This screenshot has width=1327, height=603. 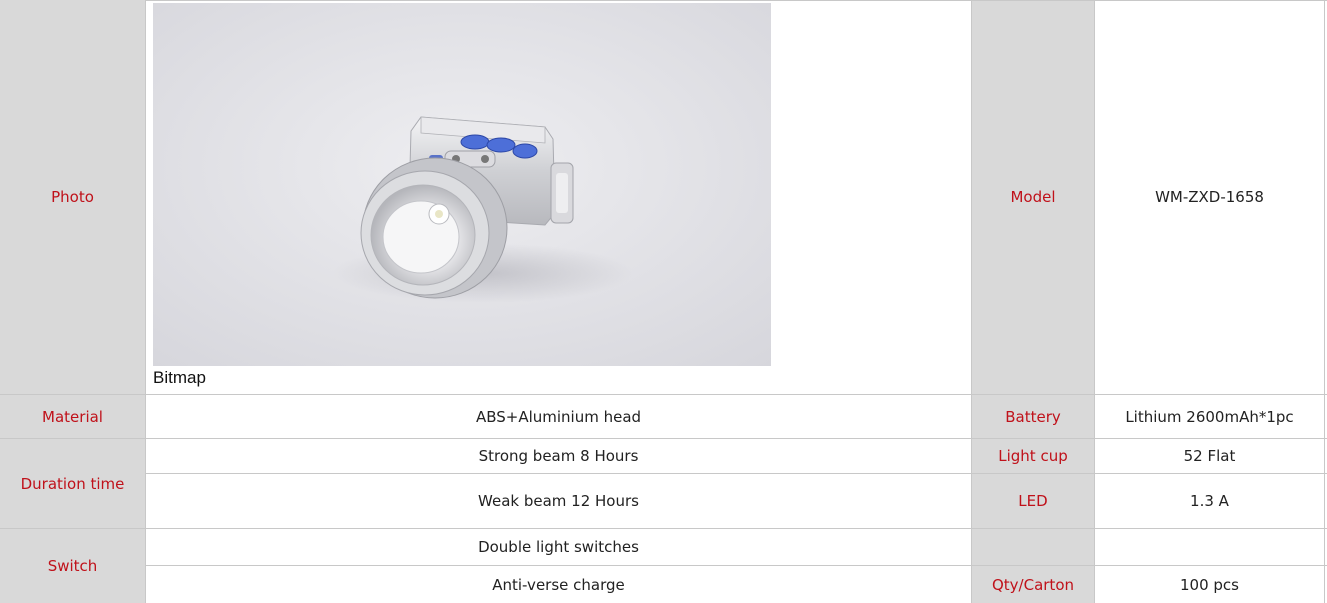 I want to click on lightcup-value: 52 Flat, so click(x=1209, y=456).